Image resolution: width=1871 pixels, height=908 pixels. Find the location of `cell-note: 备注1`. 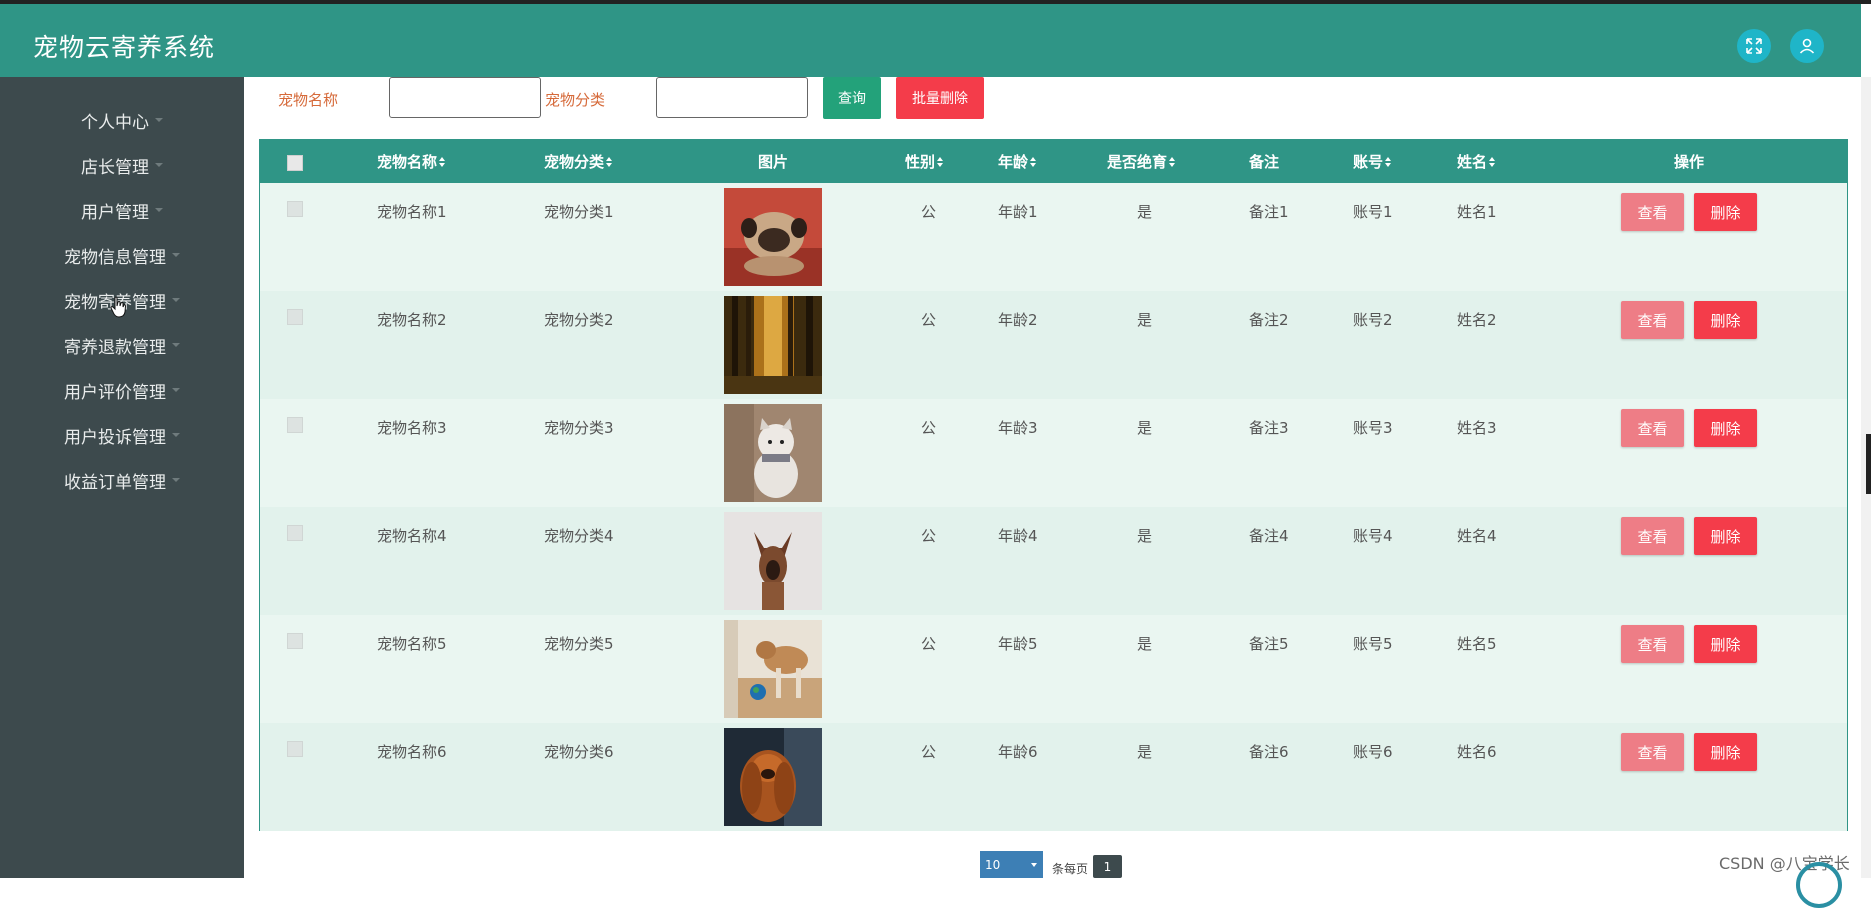

cell-note: 备注1 is located at coordinates (1269, 212).